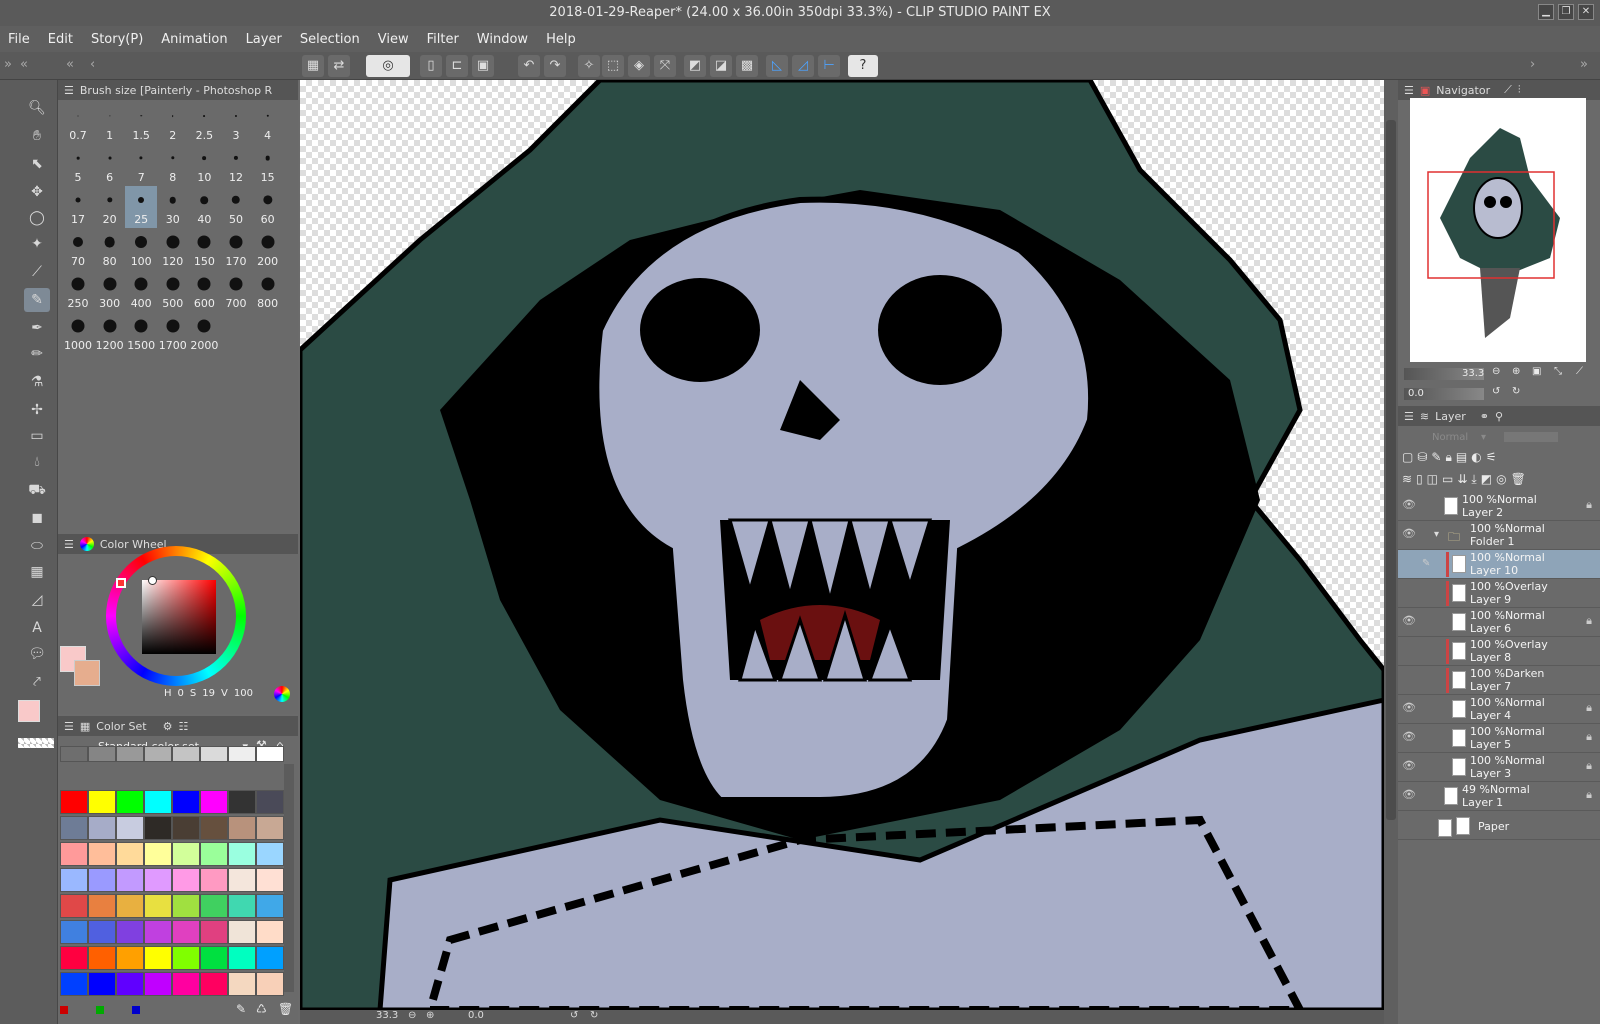 Image resolution: width=1600 pixels, height=1024 pixels. What do you see at coordinates (204, 249) in the screenshot?
I see `brush-size-option: 150` at bounding box center [204, 249].